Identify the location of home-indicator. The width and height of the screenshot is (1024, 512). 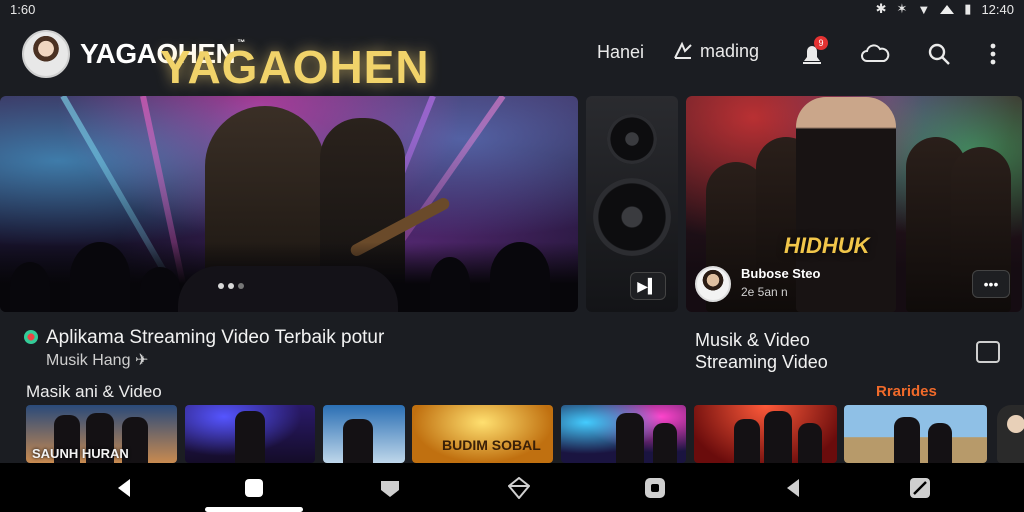
(254, 509).